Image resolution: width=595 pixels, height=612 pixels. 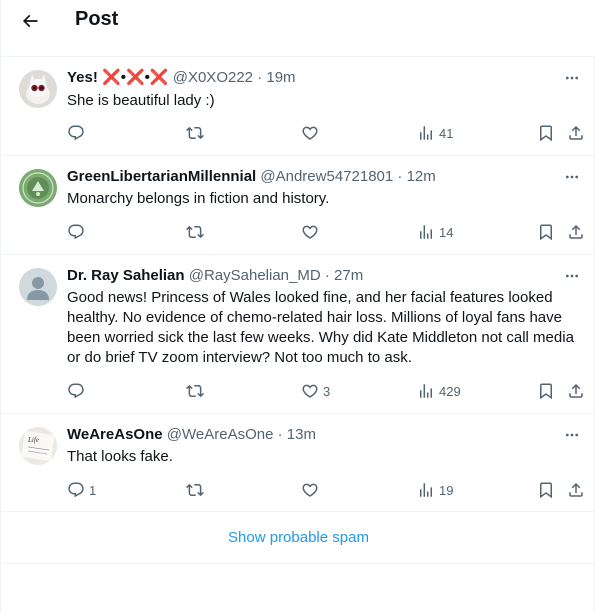 What do you see at coordinates (327, 391) in the screenshot?
I see `like-count: 3` at bounding box center [327, 391].